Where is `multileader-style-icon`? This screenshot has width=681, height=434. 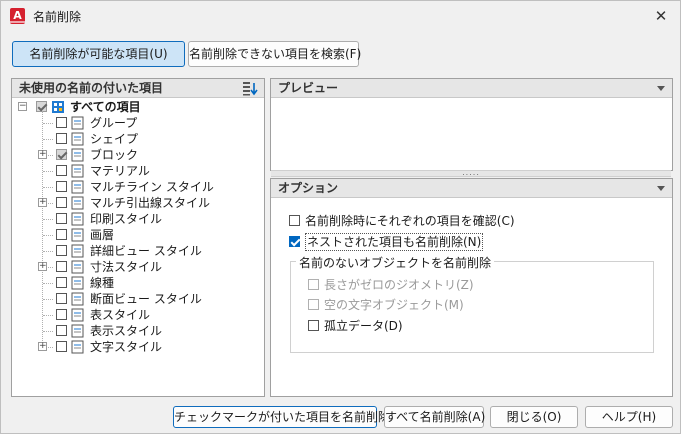 multileader-style-icon is located at coordinates (77, 203).